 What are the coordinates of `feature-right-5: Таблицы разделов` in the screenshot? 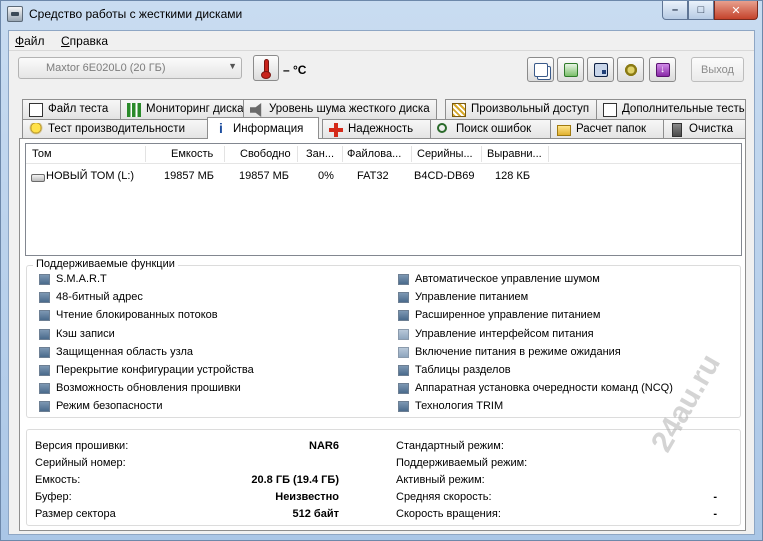 It's located at (454, 370).